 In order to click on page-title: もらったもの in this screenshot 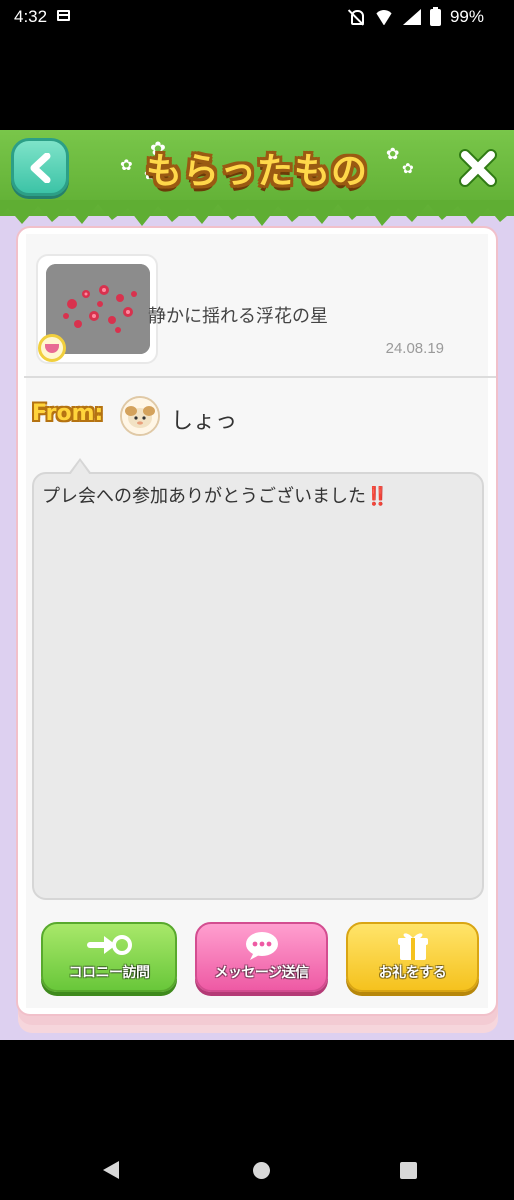, I will do `click(256, 171)`.